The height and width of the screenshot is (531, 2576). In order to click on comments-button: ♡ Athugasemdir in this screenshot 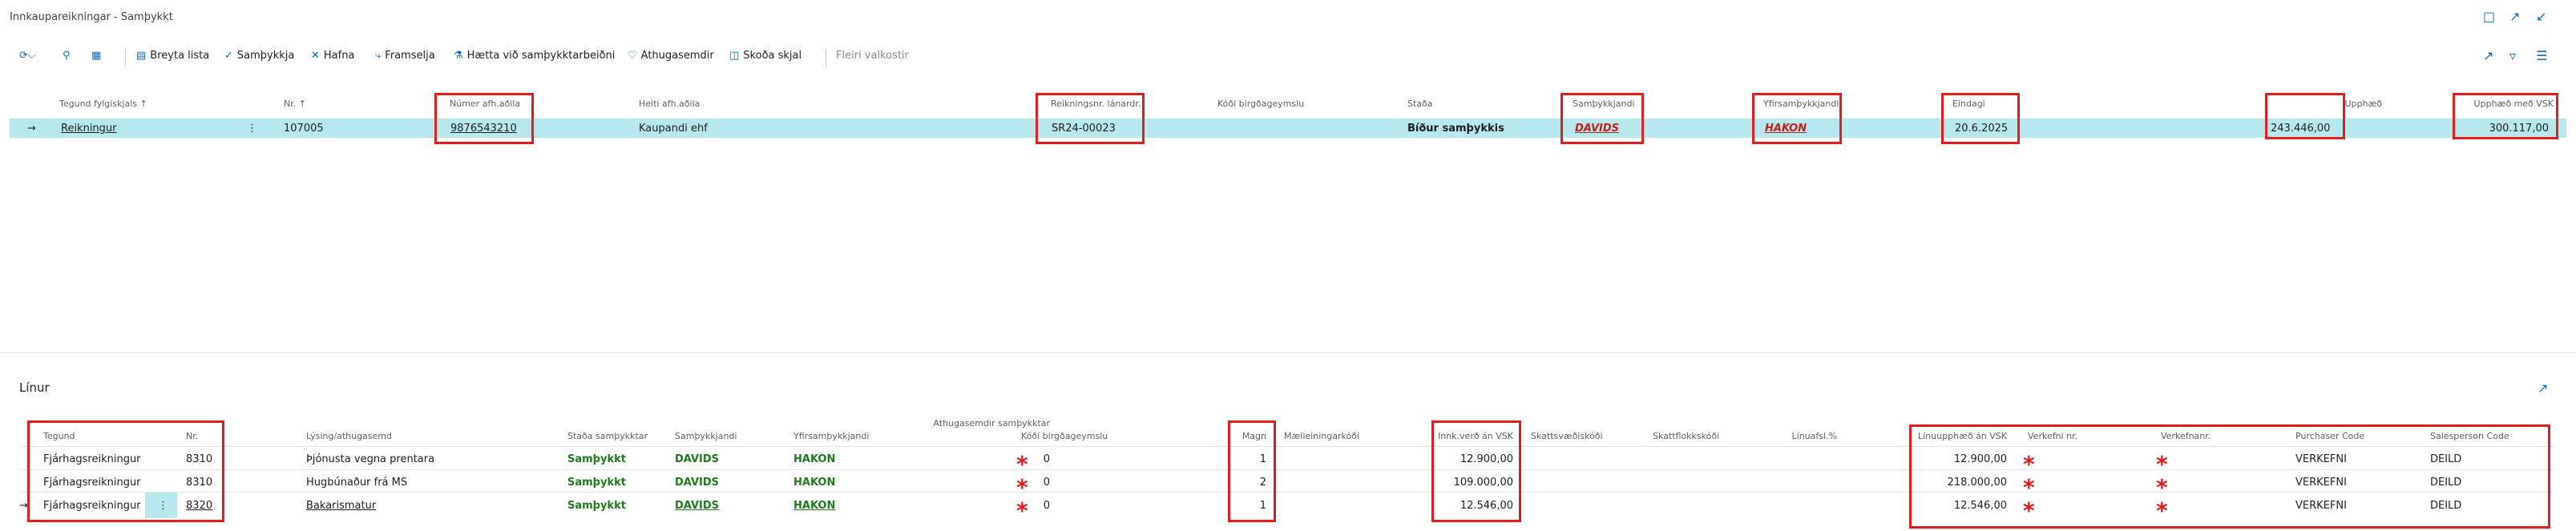, I will do `click(671, 56)`.